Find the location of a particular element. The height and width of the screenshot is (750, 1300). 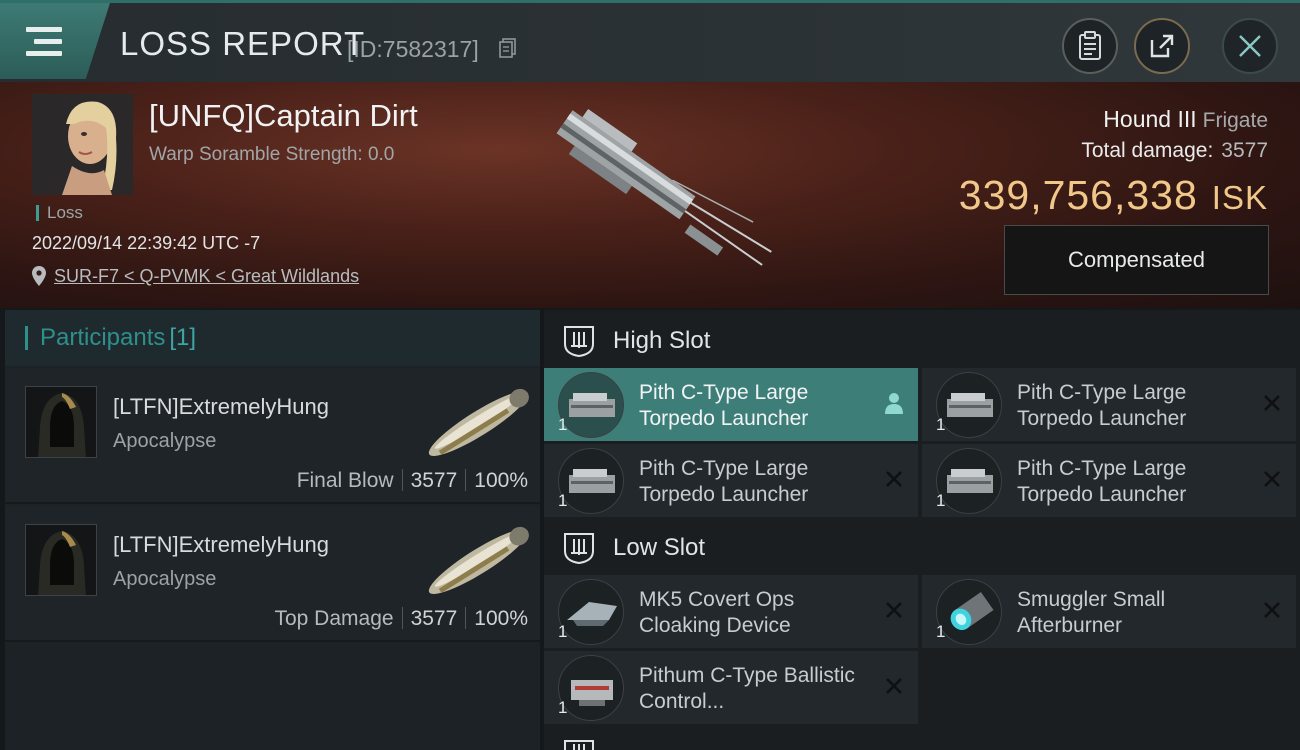

clipboard-button is located at coordinates (1090, 46).